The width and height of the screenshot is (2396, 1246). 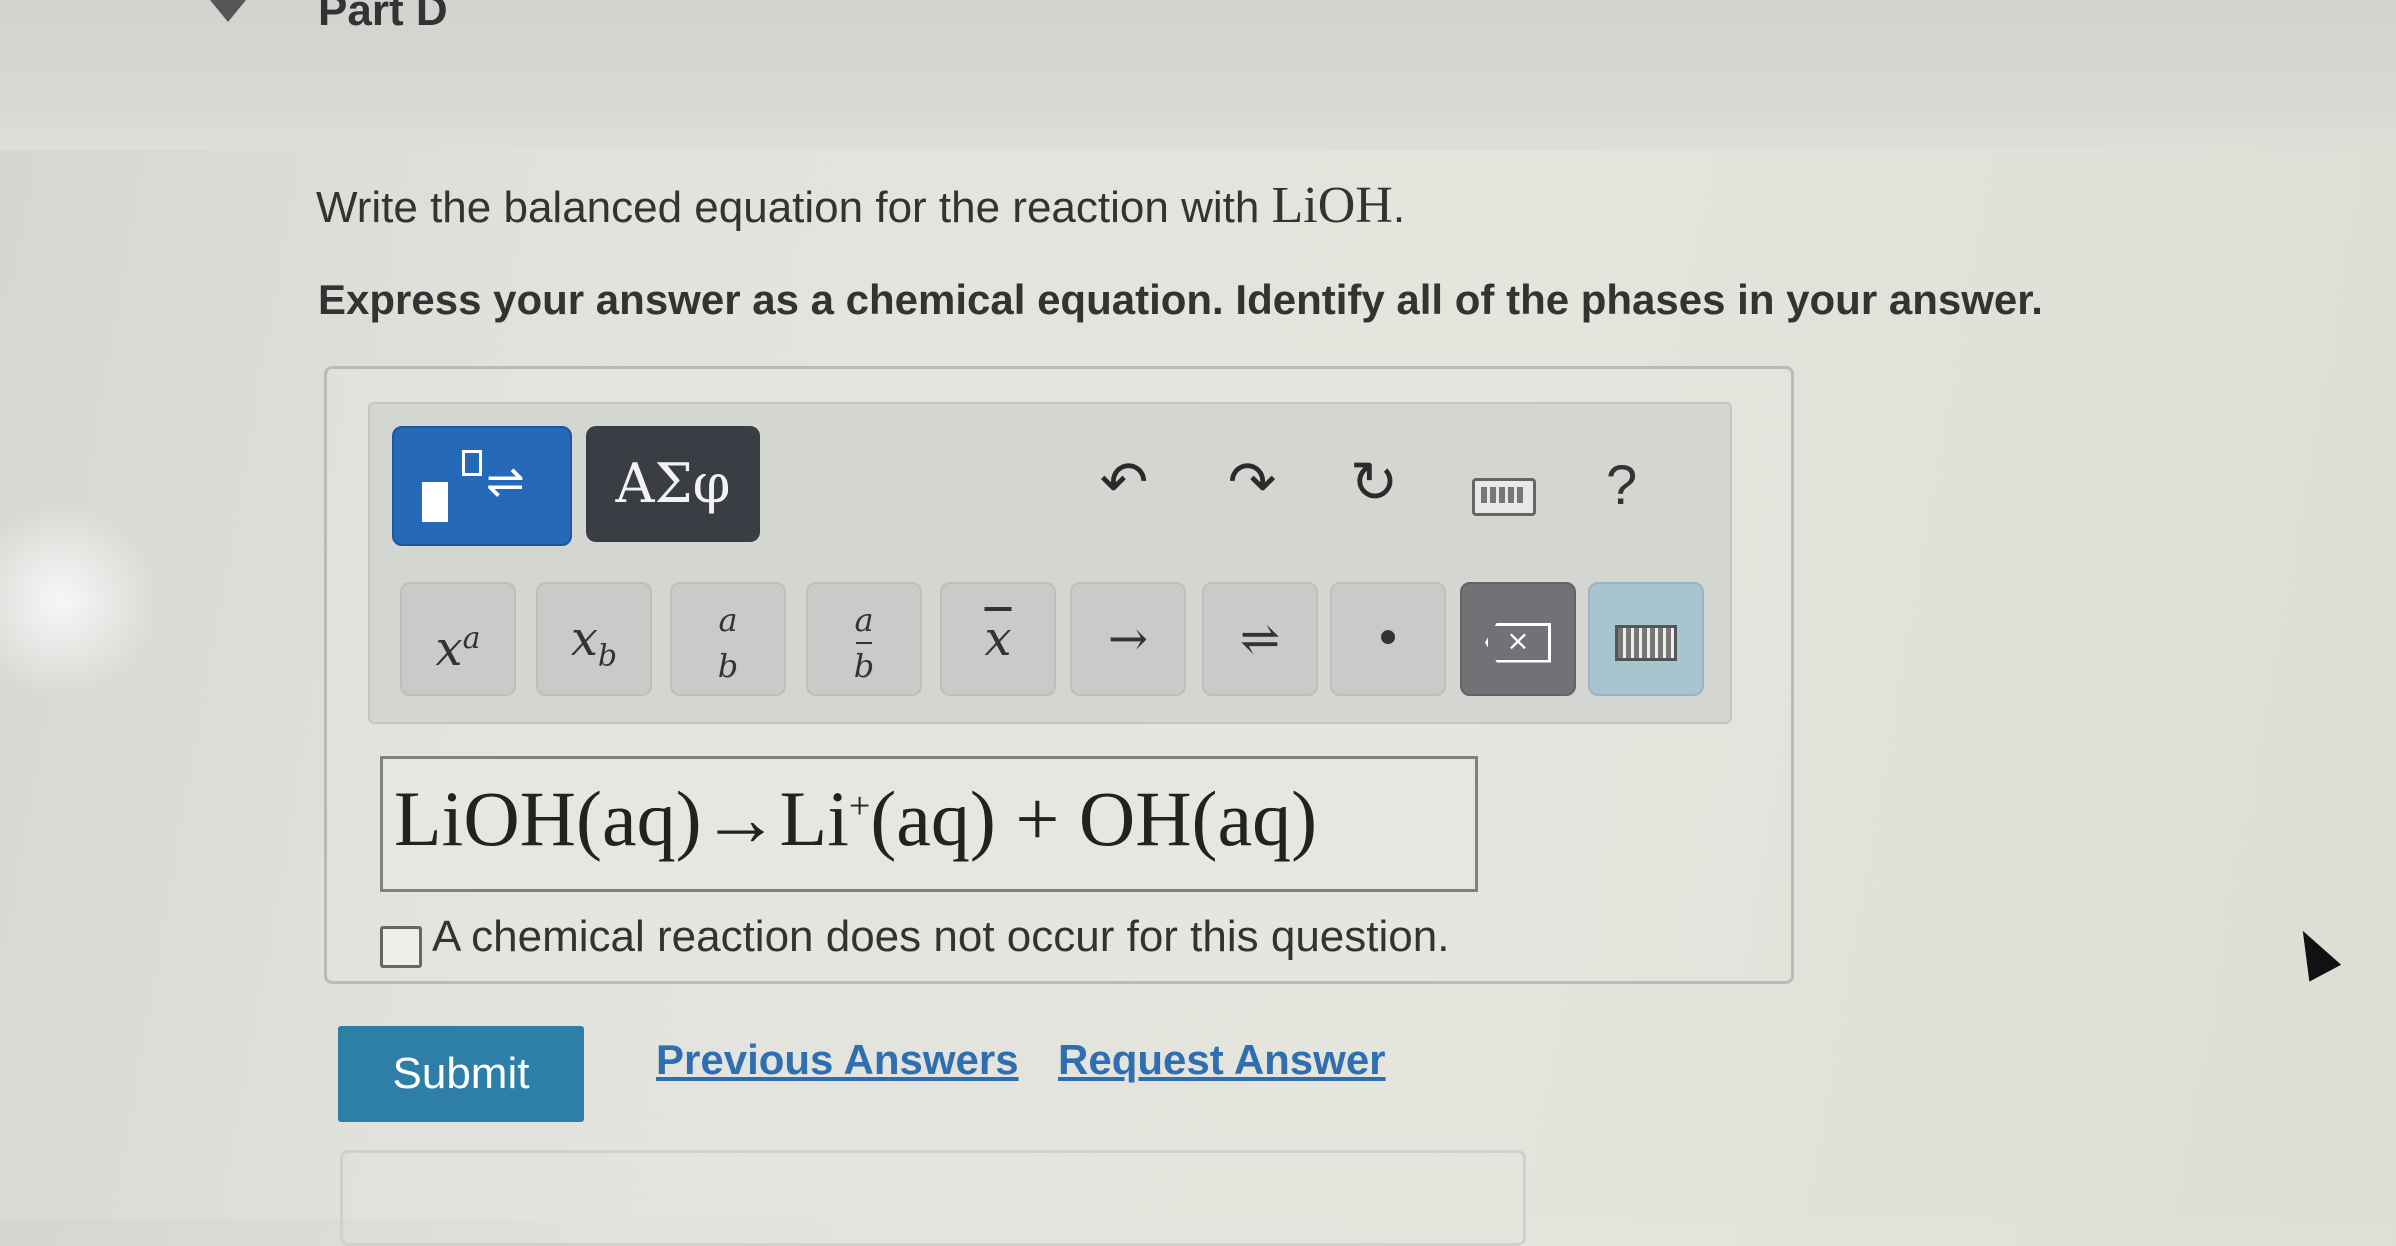 I want to click on fraction-numerator: a, so click(x=728, y=619).